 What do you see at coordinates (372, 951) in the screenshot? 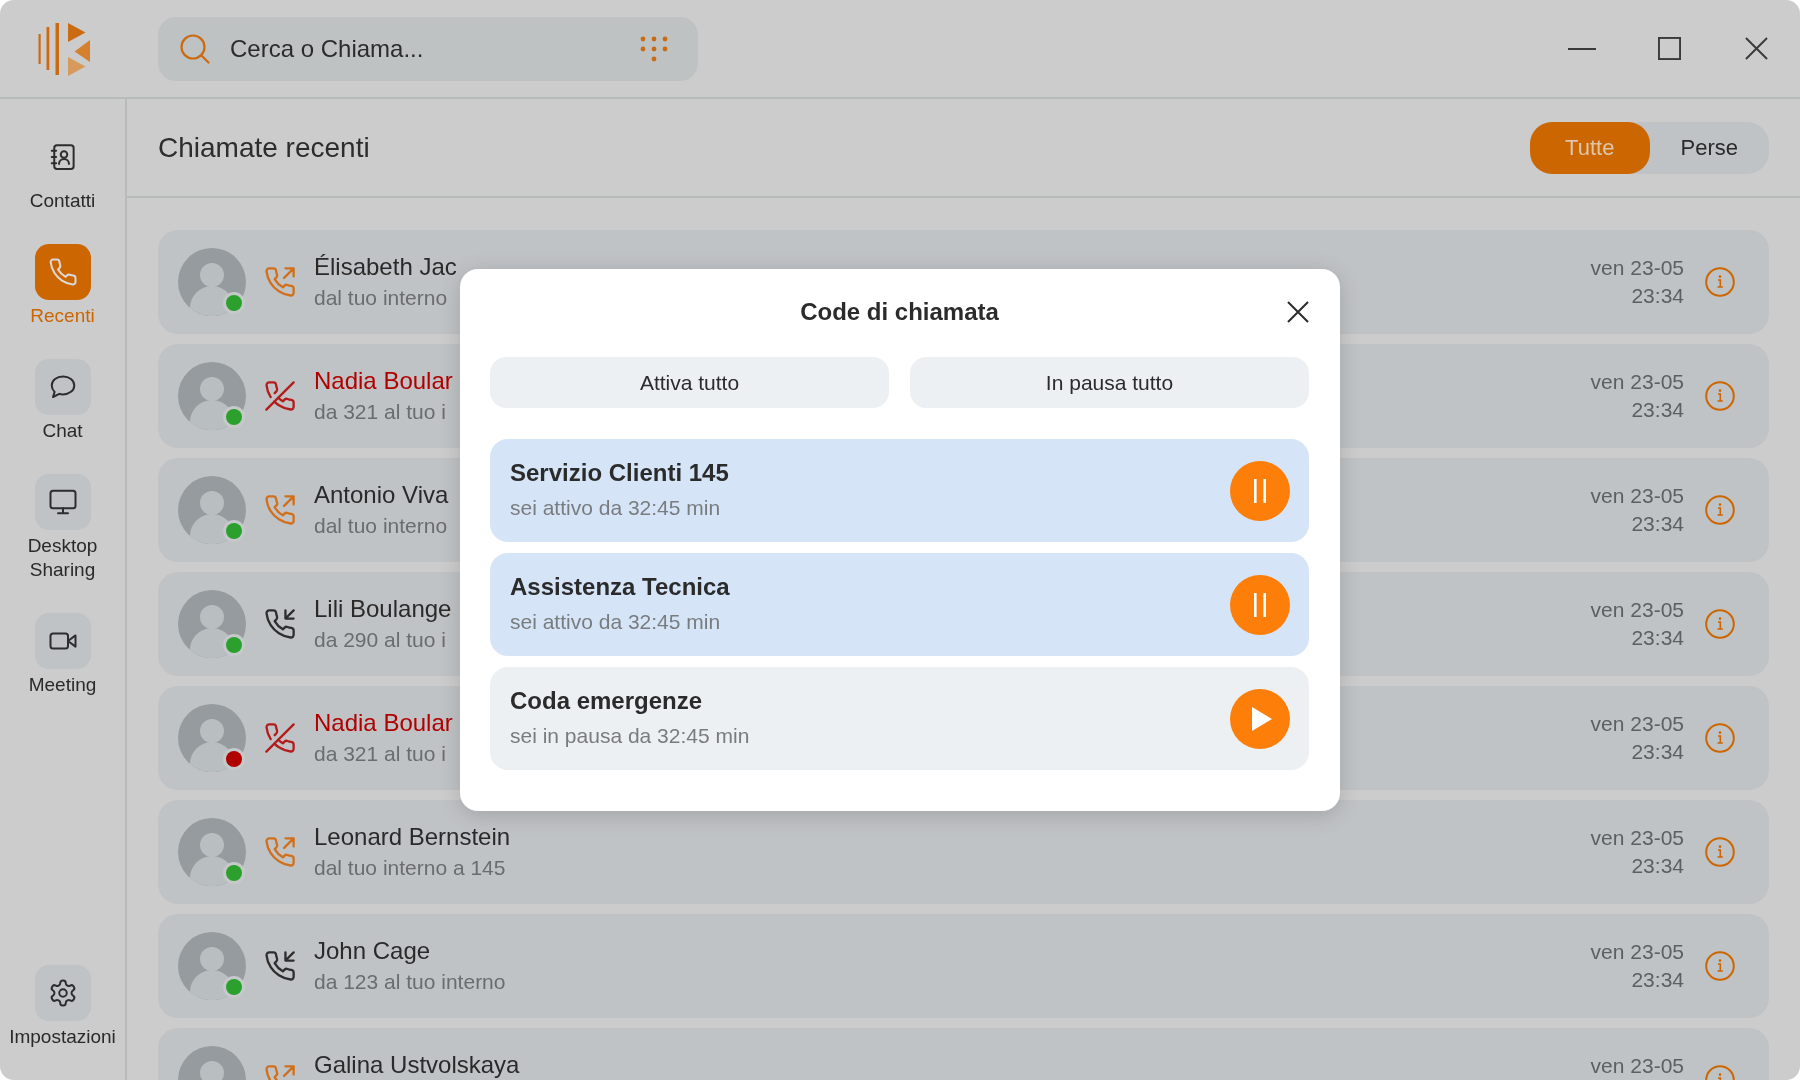
I see `contact-name: John Cage` at bounding box center [372, 951].